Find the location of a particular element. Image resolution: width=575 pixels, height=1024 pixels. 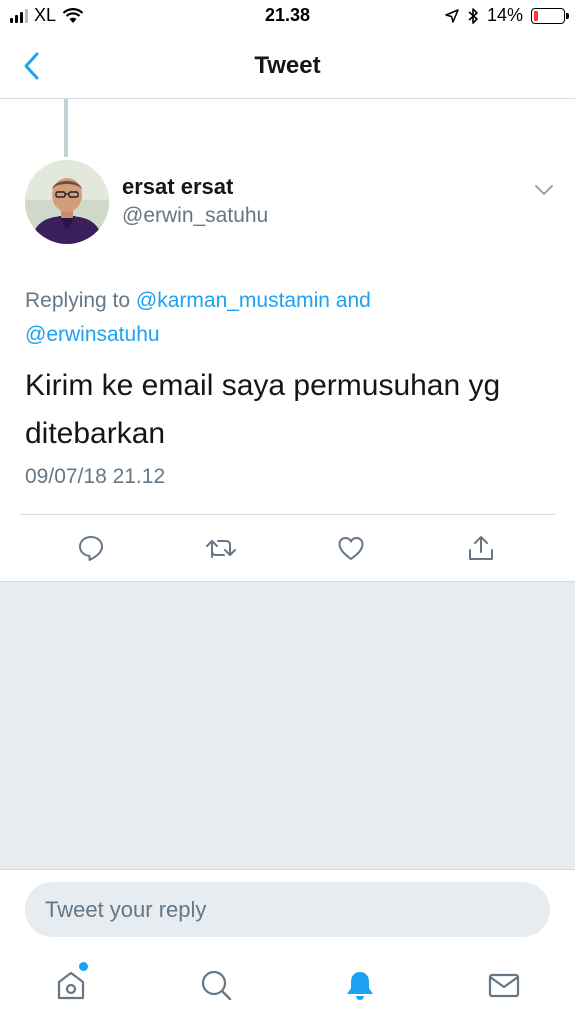

status-right: 14% is located at coordinates (507, 15).